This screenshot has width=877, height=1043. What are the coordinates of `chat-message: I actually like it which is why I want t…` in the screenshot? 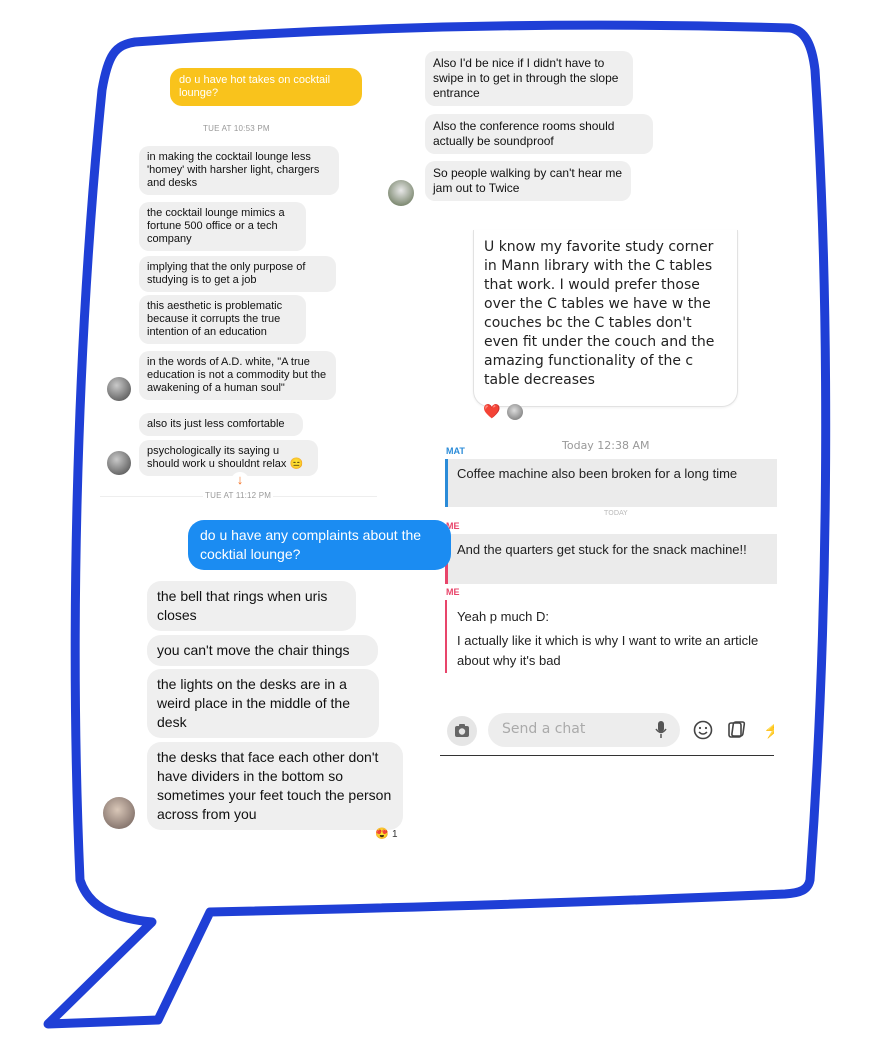 It's located at (608, 650).